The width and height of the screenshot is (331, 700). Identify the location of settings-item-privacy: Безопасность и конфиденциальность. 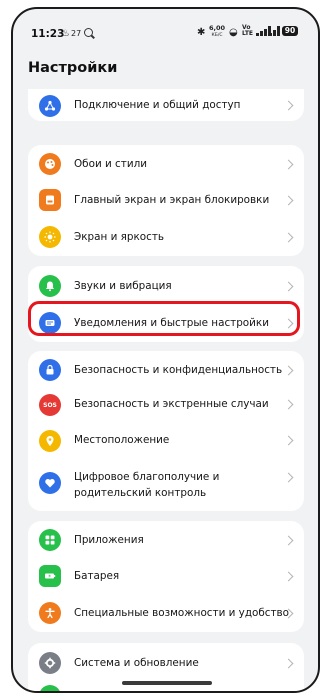
(166, 369).